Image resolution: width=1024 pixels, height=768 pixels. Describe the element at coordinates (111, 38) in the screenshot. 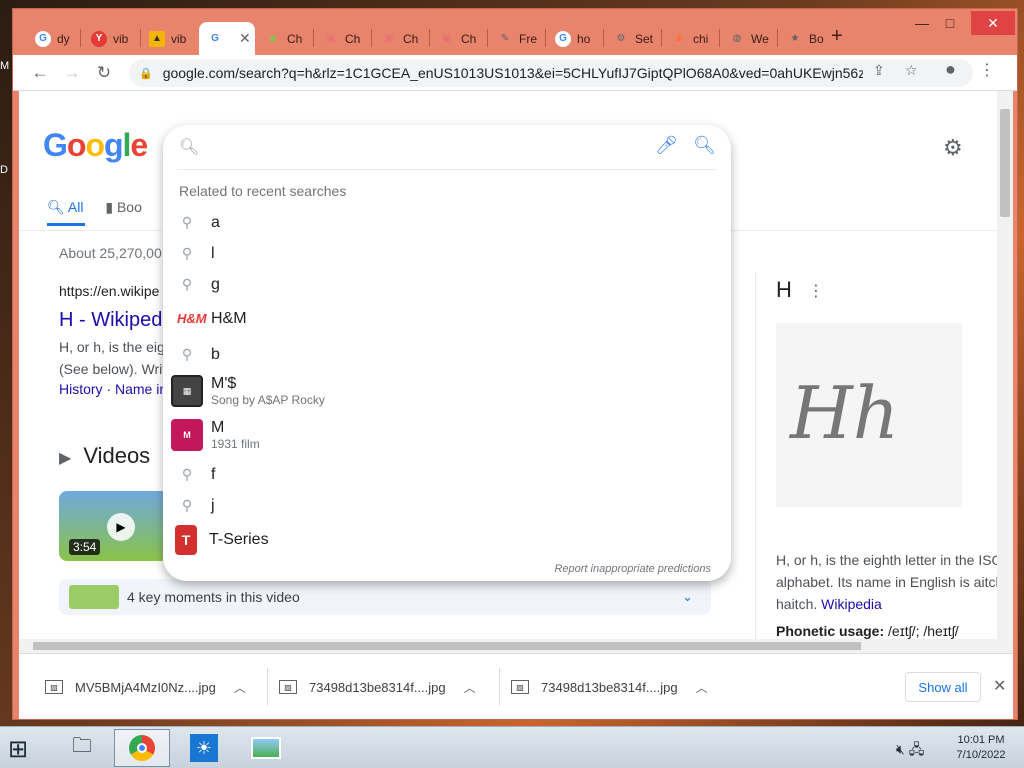

I see `tab-1: Yvib` at that location.